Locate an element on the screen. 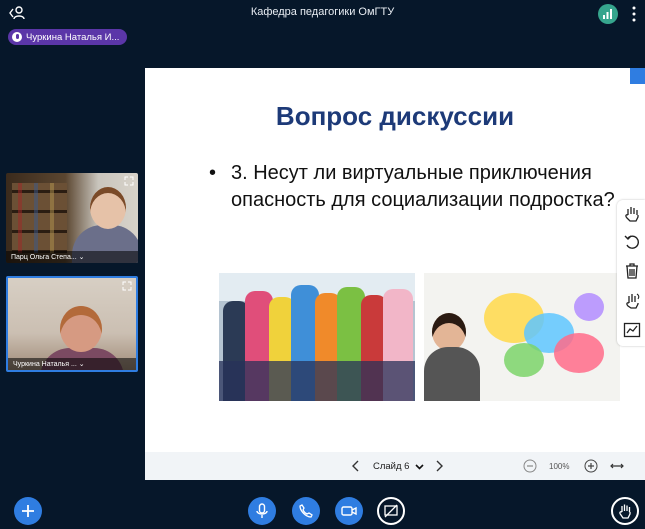 Image resolution: width=645 pixels, height=529 pixels. hand-icon is located at coordinates (625, 511).